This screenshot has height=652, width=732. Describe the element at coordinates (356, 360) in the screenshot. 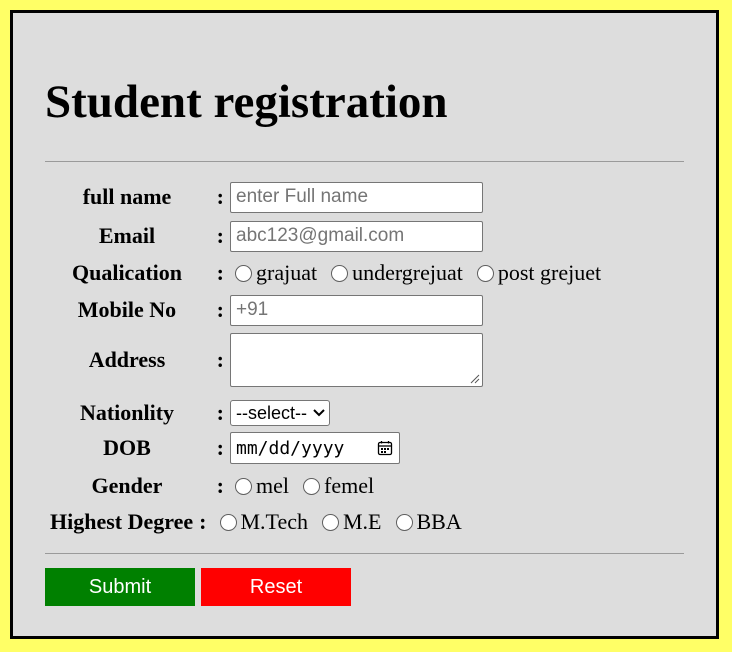

I see `address-textarea` at that location.